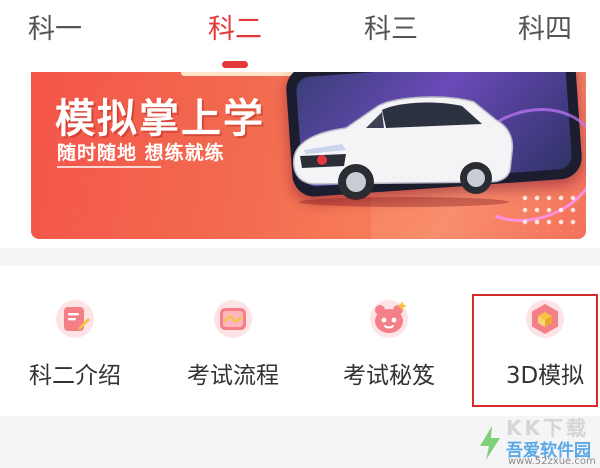 The image size is (600, 468). Describe the element at coordinates (233, 376) in the screenshot. I see `shortcut-label: 考试流程` at that location.